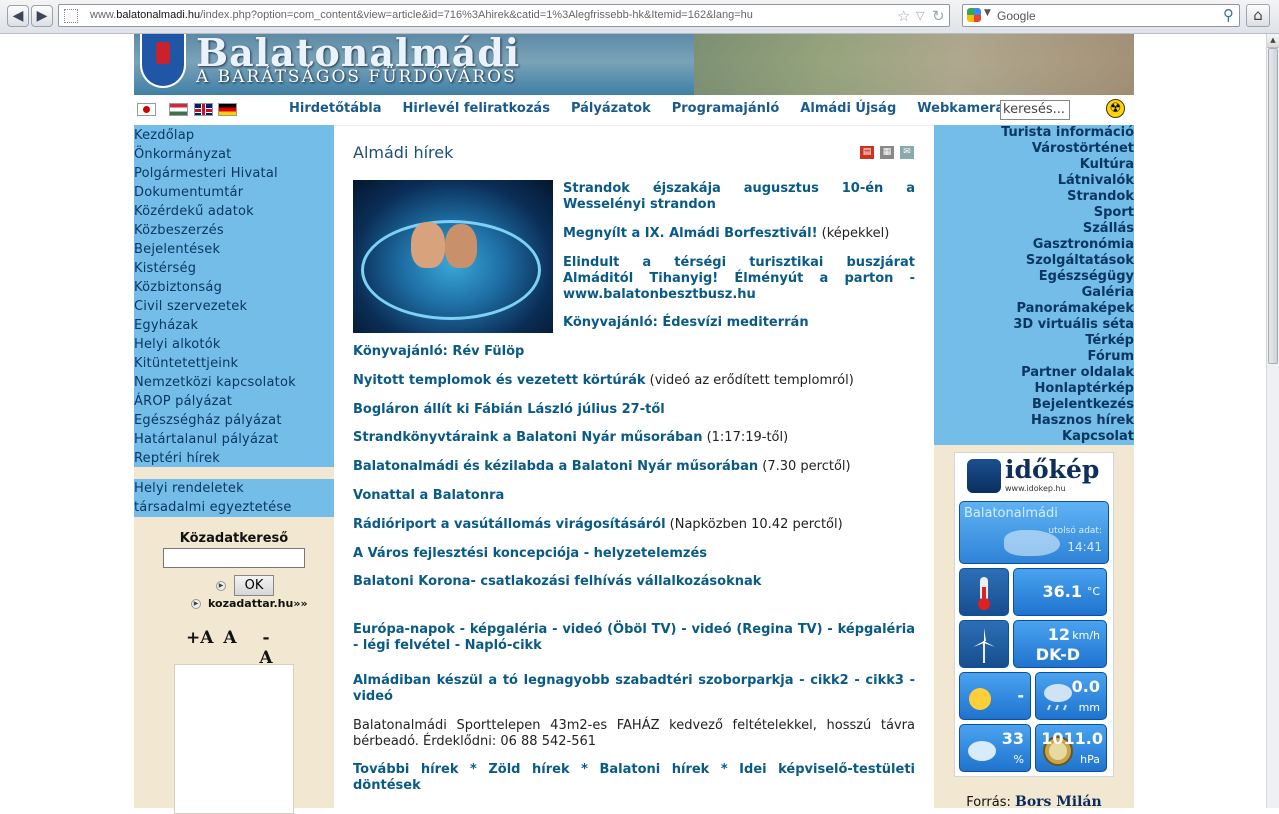 This screenshot has width=1279, height=814. What do you see at coordinates (234, 154) in the screenshot?
I see `left-menu-item: Önkormányzat` at bounding box center [234, 154].